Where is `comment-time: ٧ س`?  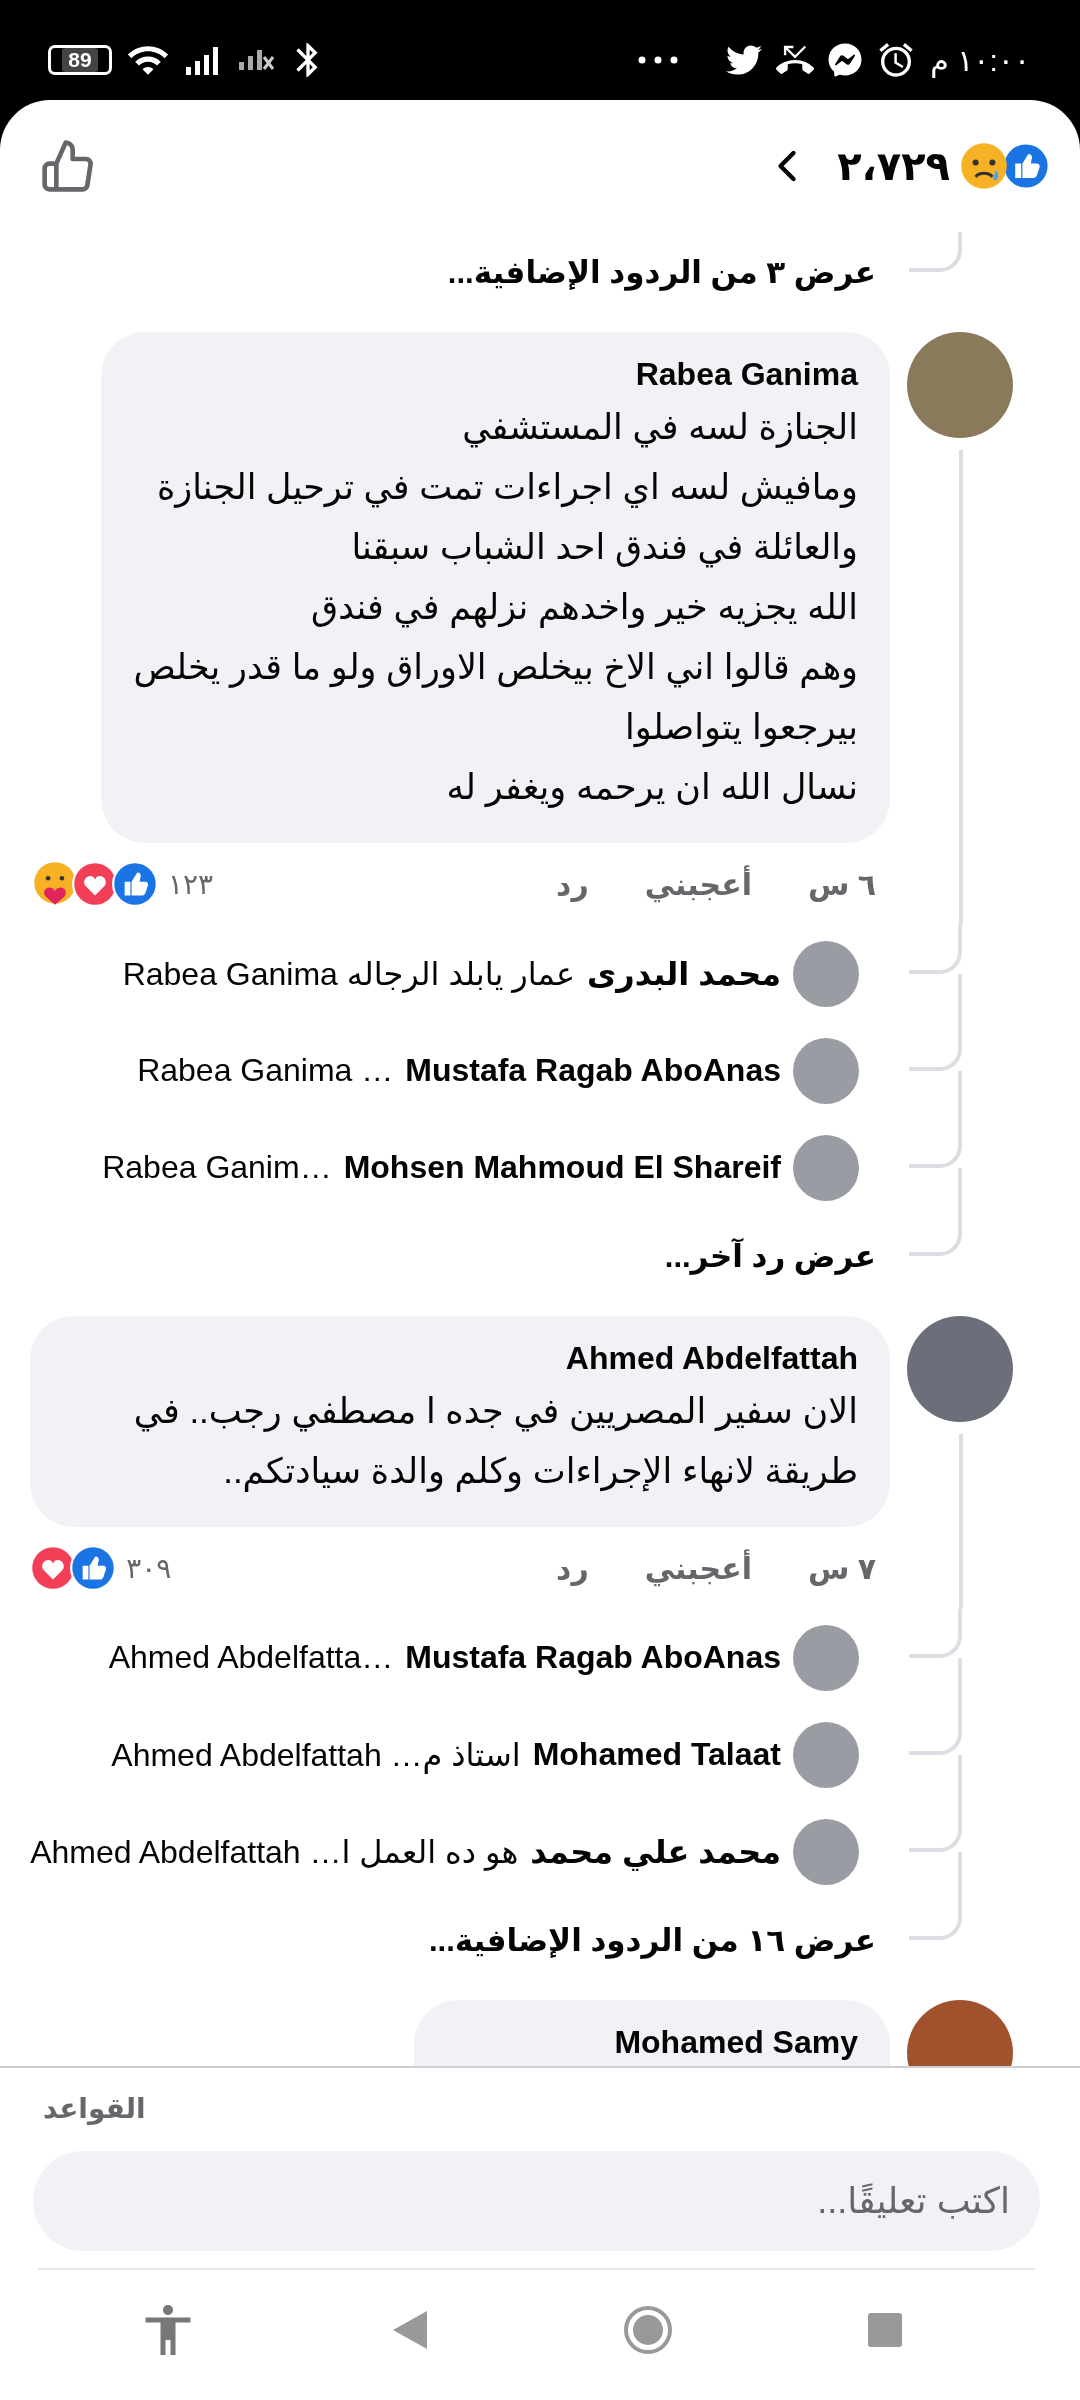 comment-time: ٧ س is located at coordinates (841, 1568).